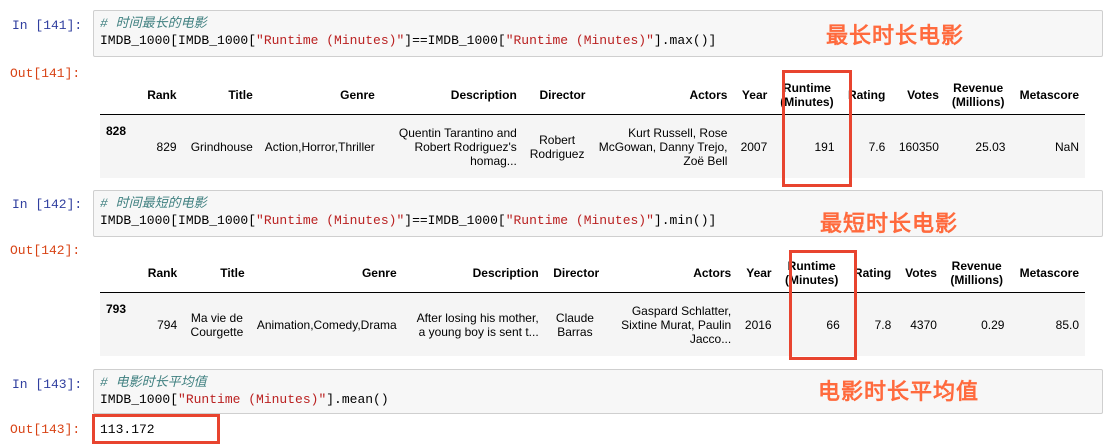  Describe the element at coordinates (45, 250) in the screenshot. I see `out-prompt-142: Out[142]:` at that location.